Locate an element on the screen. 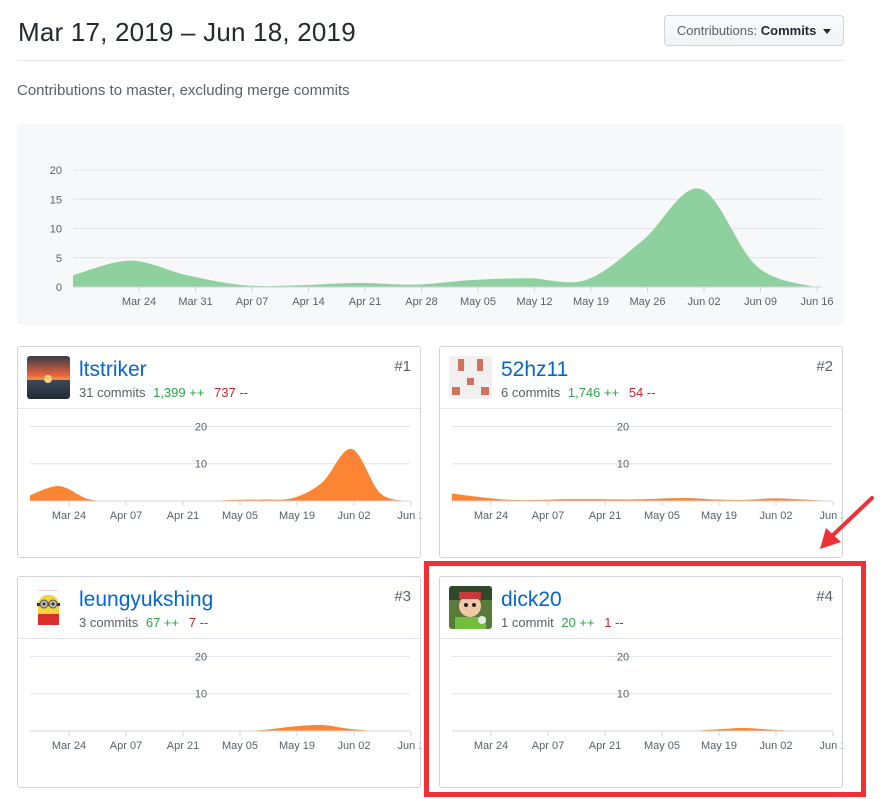  avatar-identicon is located at coordinates (470, 377).